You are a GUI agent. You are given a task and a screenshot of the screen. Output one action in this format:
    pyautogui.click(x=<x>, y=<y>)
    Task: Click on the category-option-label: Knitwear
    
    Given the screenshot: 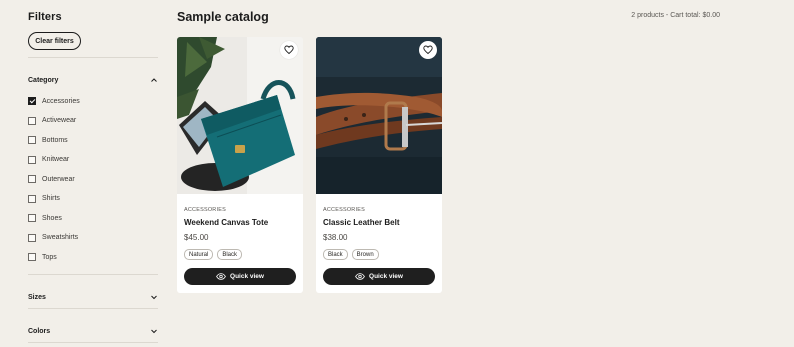 What is the action you would take?
    pyautogui.click(x=56, y=159)
    